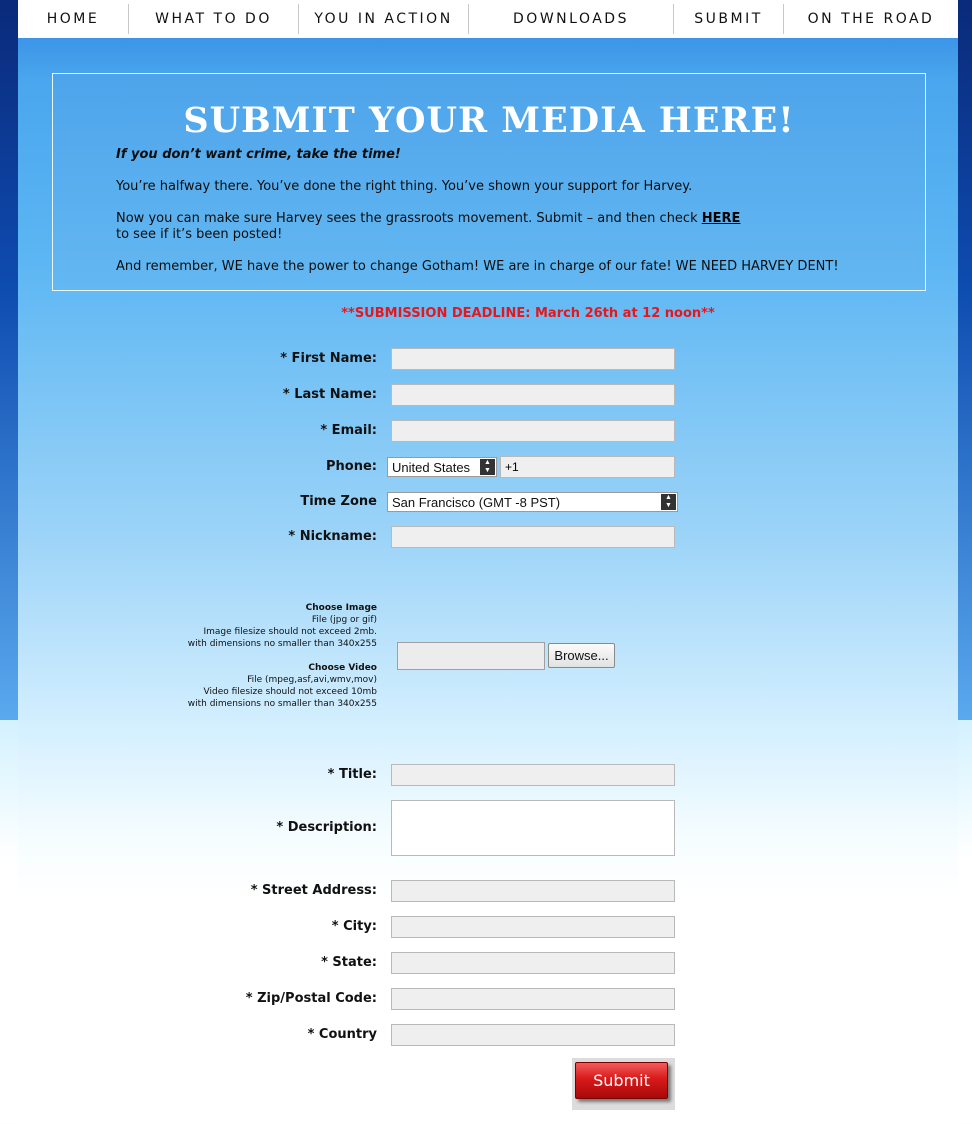 The height and width of the screenshot is (1124, 972). What do you see at coordinates (290, 632) in the screenshot?
I see `image-size-limit: Image filesize should not exceed 2mb.` at bounding box center [290, 632].